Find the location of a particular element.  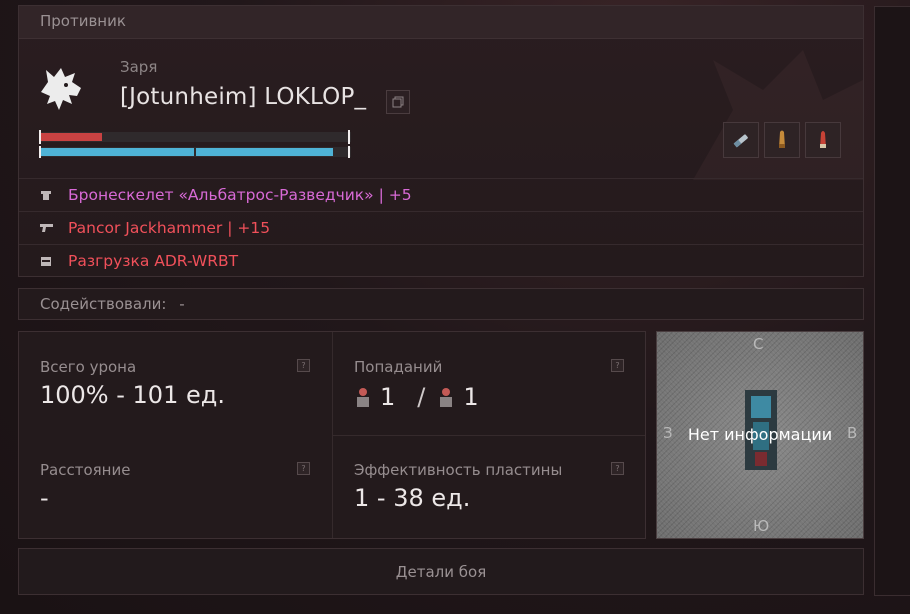

assisted-value: - is located at coordinates (182, 304).